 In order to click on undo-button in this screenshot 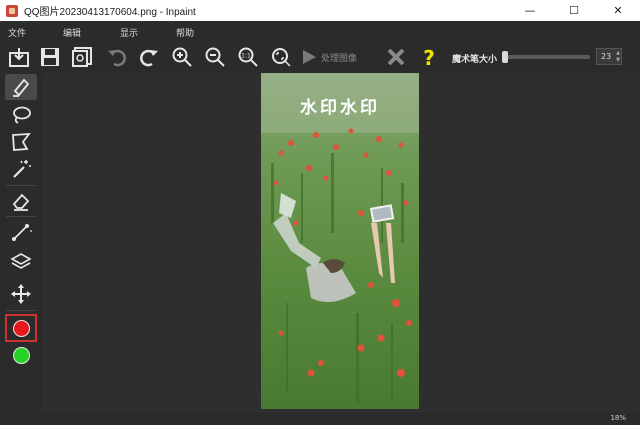, I will do `click(117, 57)`.